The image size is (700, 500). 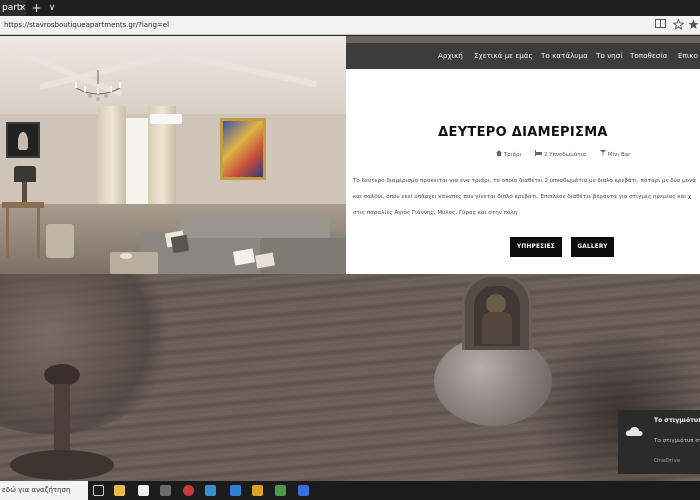 I want to click on feature-bar-label: Μίνι Bar, so click(x=619, y=155).